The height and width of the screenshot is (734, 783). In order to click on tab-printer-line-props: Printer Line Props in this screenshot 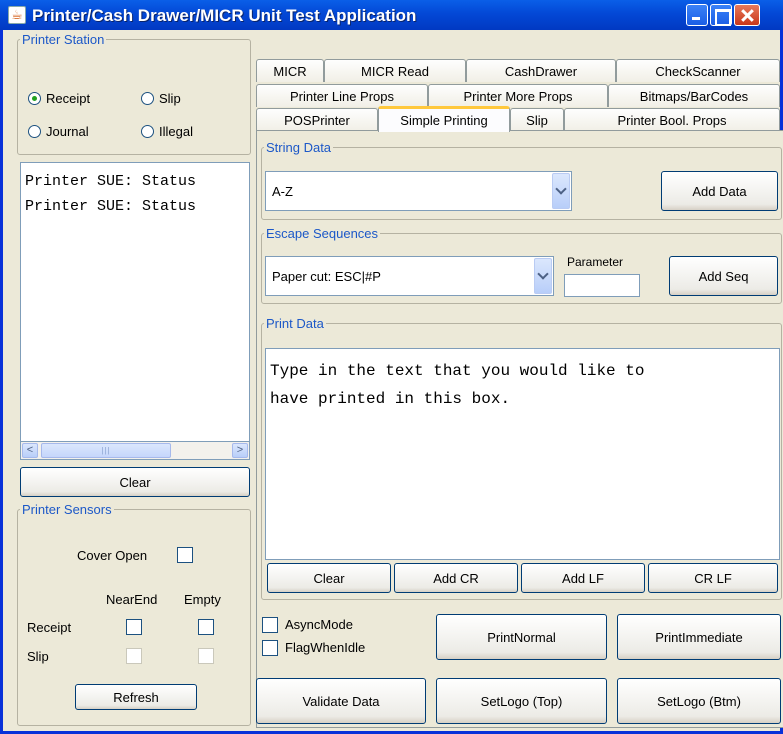, I will do `click(342, 95)`.